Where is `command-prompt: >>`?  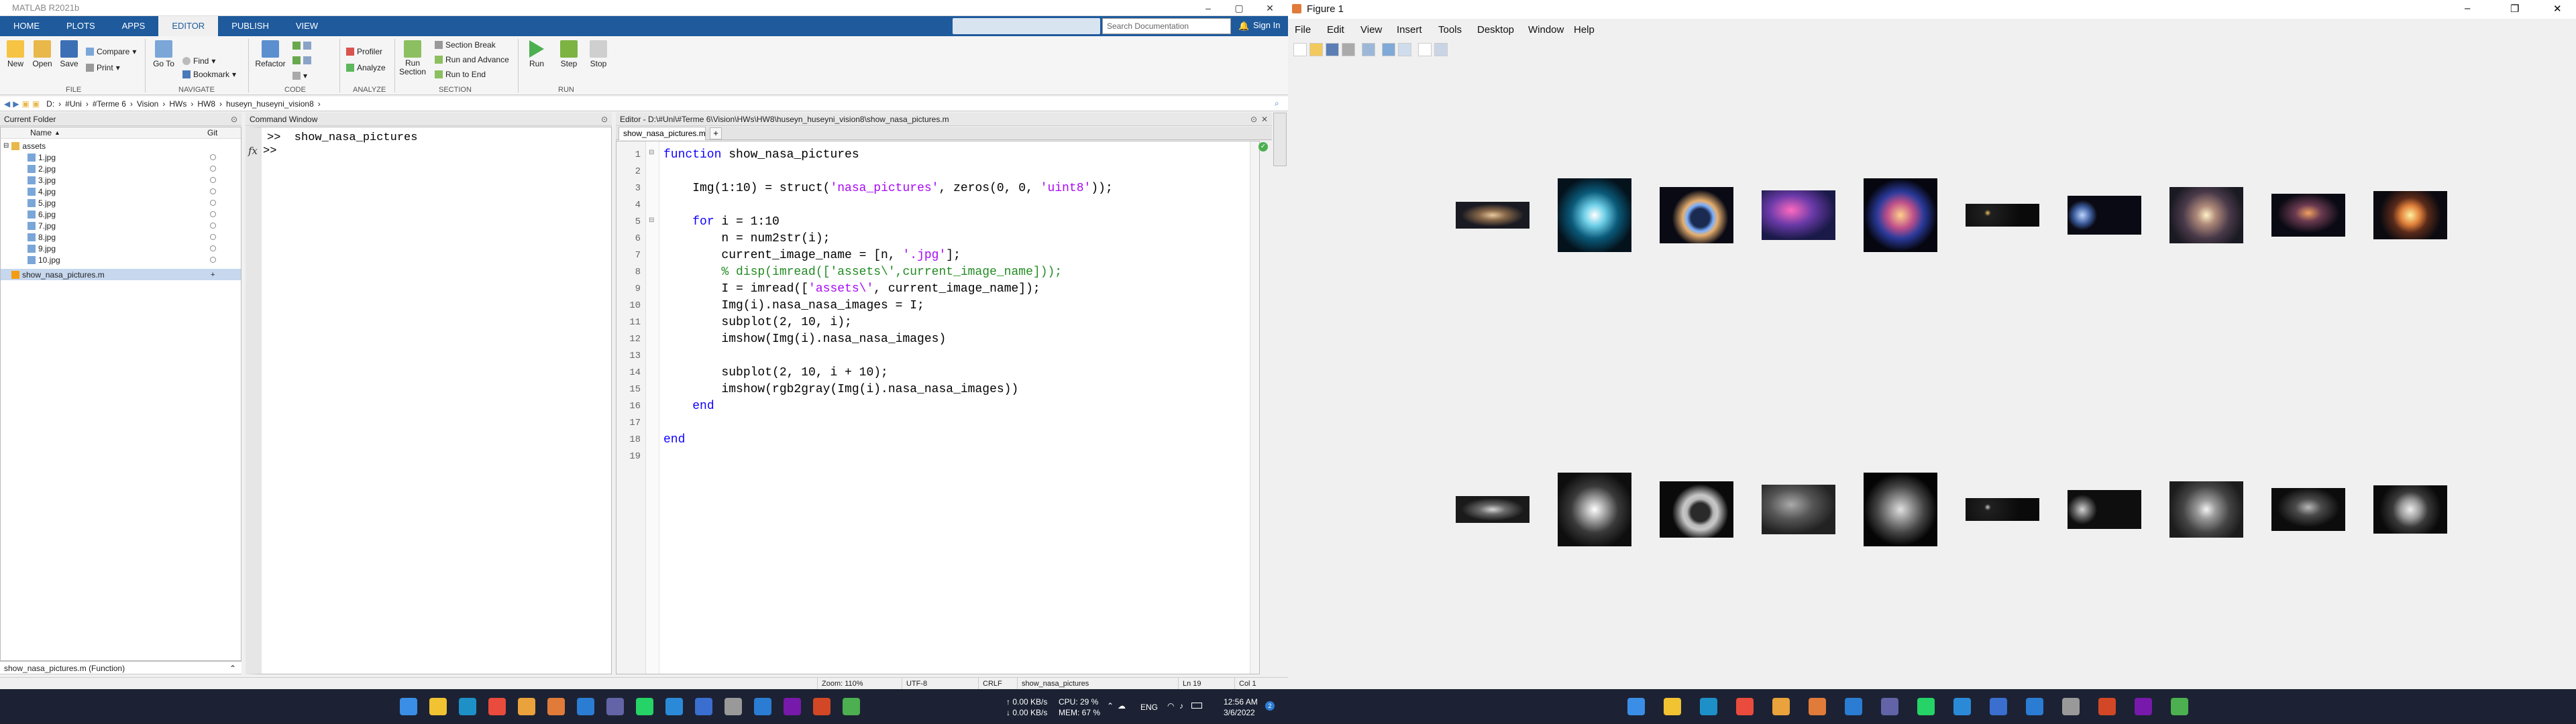
command-prompt: >> is located at coordinates (269, 151).